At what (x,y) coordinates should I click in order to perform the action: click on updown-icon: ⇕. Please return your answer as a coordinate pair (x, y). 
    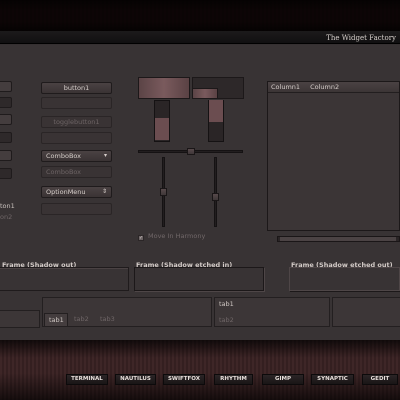
    Looking at the image, I should click on (104, 191).